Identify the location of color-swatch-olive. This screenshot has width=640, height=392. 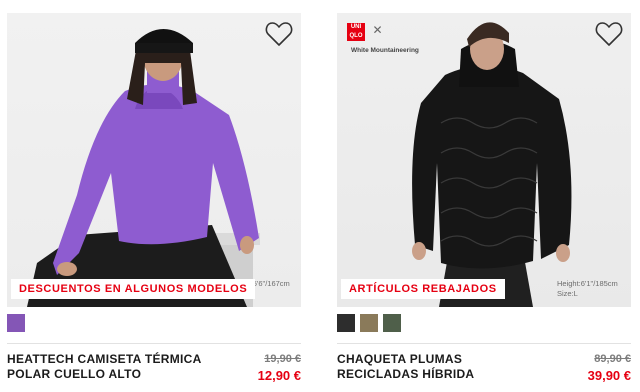
(392, 323).